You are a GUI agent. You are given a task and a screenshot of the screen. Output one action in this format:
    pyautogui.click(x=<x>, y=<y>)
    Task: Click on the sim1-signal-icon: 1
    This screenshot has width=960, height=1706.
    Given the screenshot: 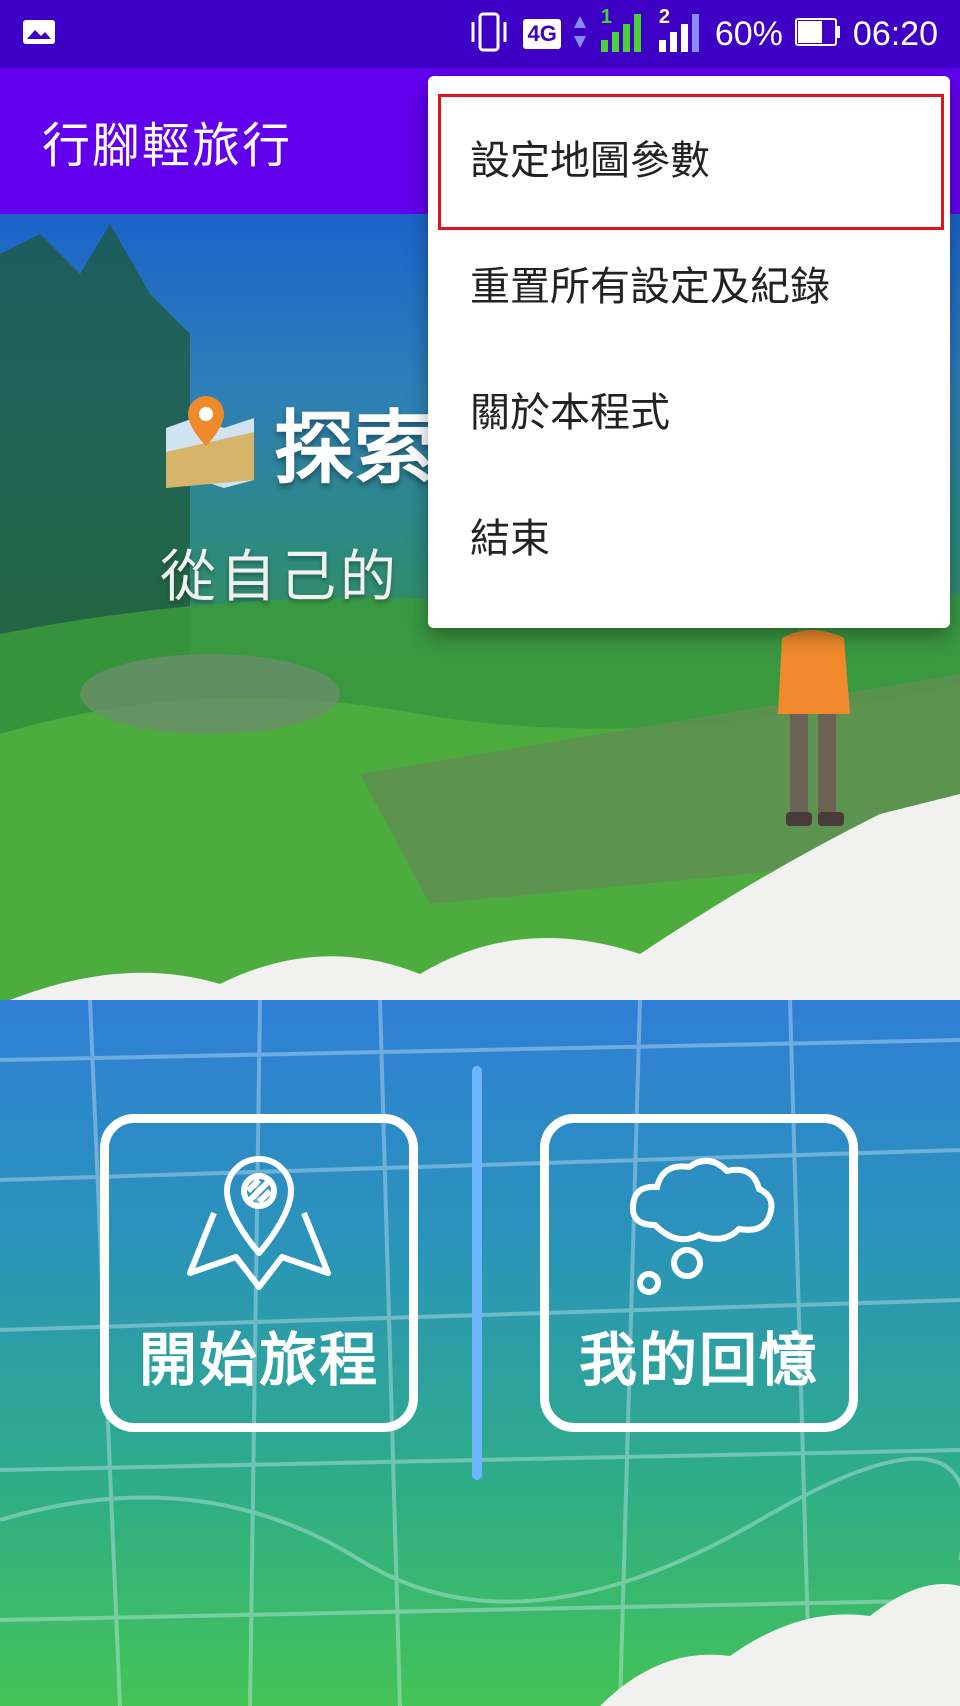 What is the action you would take?
    pyautogui.click(x=622, y=32)
    